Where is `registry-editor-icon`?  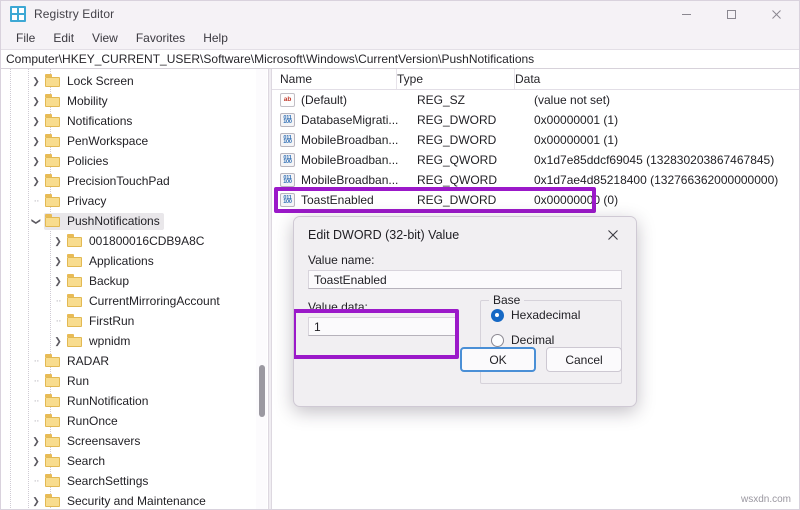
registry-editor-icon is located at coordinates (18, 14).